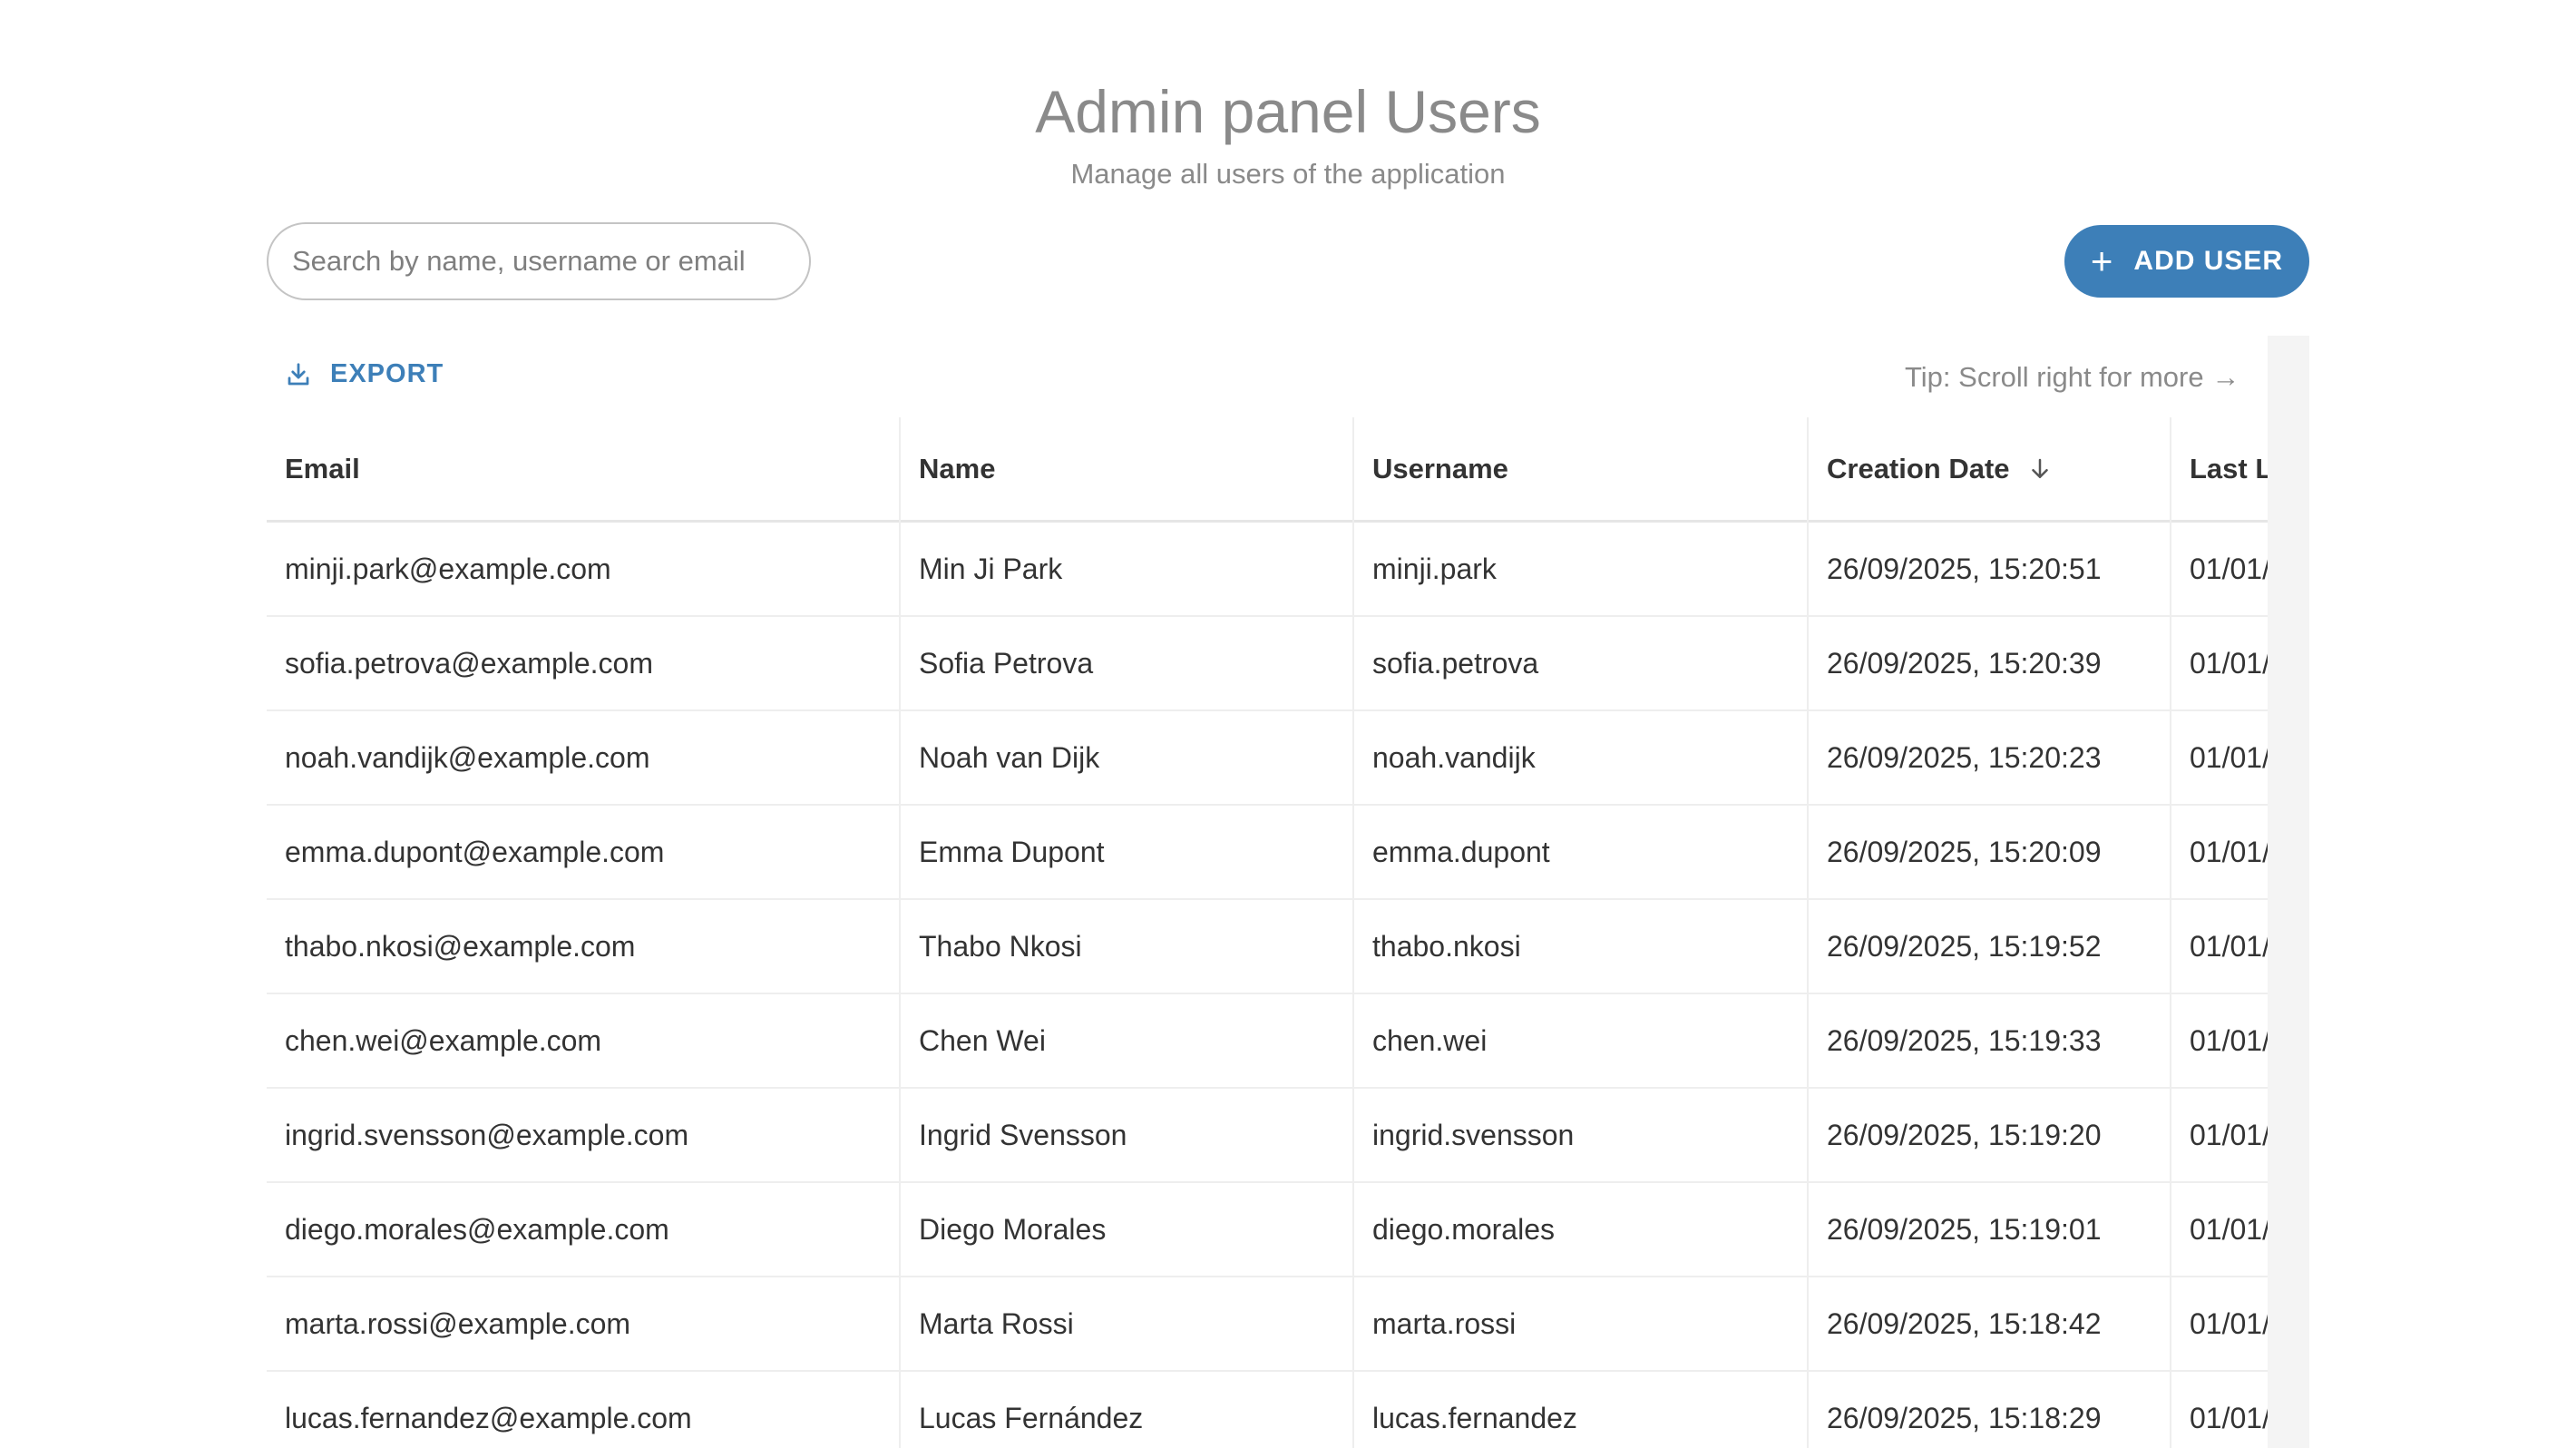 Image resolution: width=2576 pixels, height=1448 pixels. I want to click on page-title: Admin panel Users, so click(1288, 111).